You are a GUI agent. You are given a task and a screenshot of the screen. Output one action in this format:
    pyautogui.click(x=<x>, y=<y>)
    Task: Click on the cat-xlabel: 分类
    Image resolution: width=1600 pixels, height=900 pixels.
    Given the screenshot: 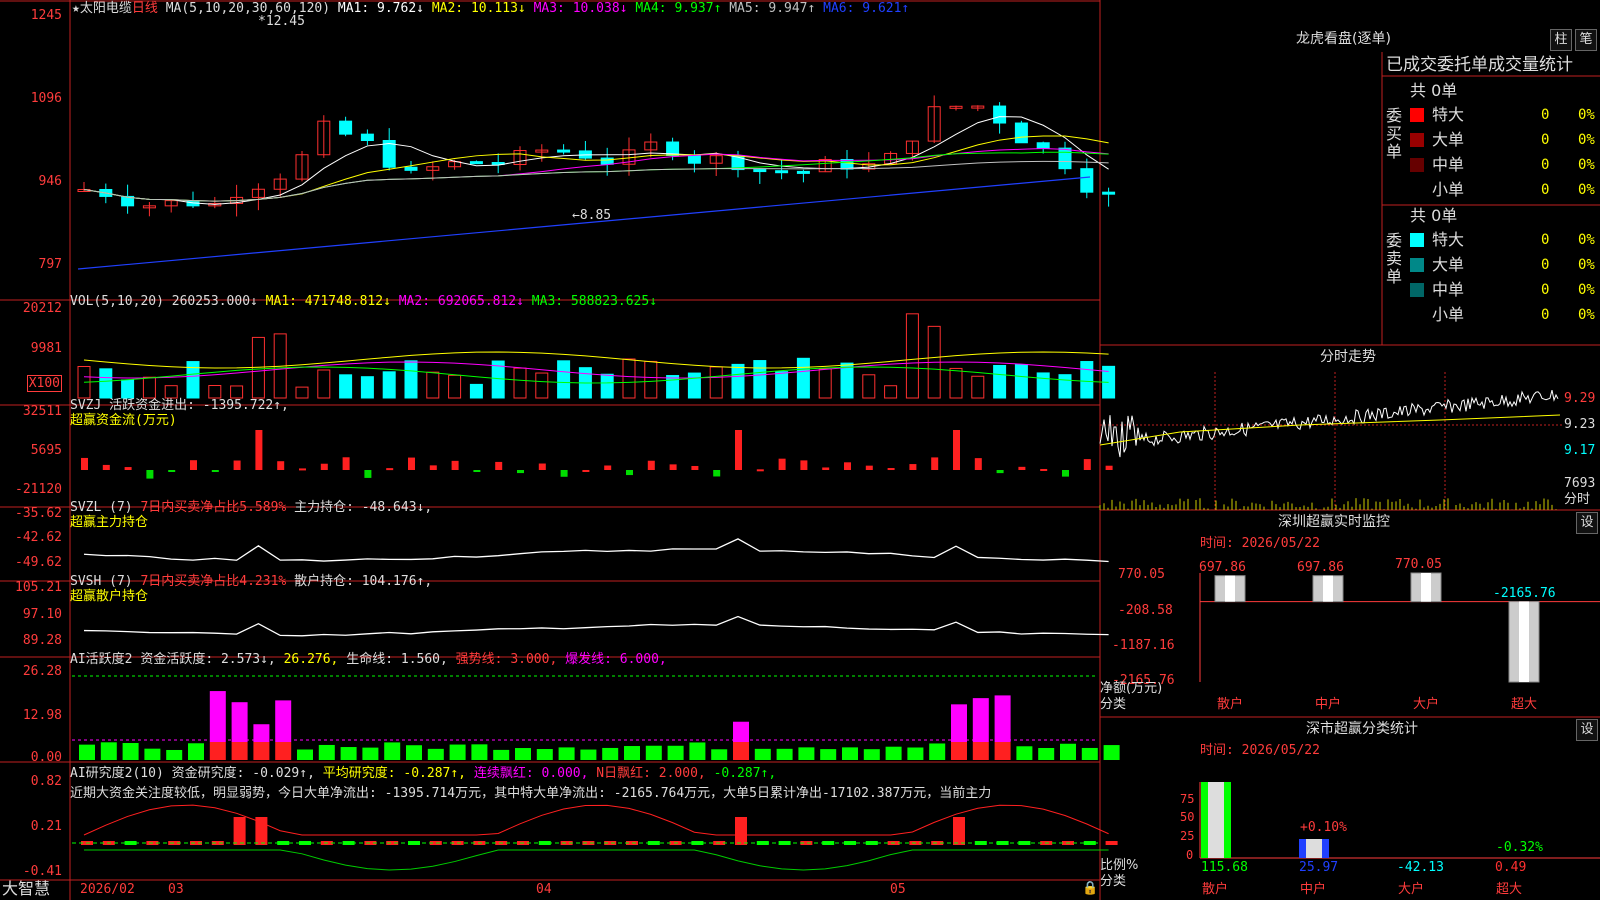 What is the action you would take?
    pyautogui.click(x=1113, y=881)
    